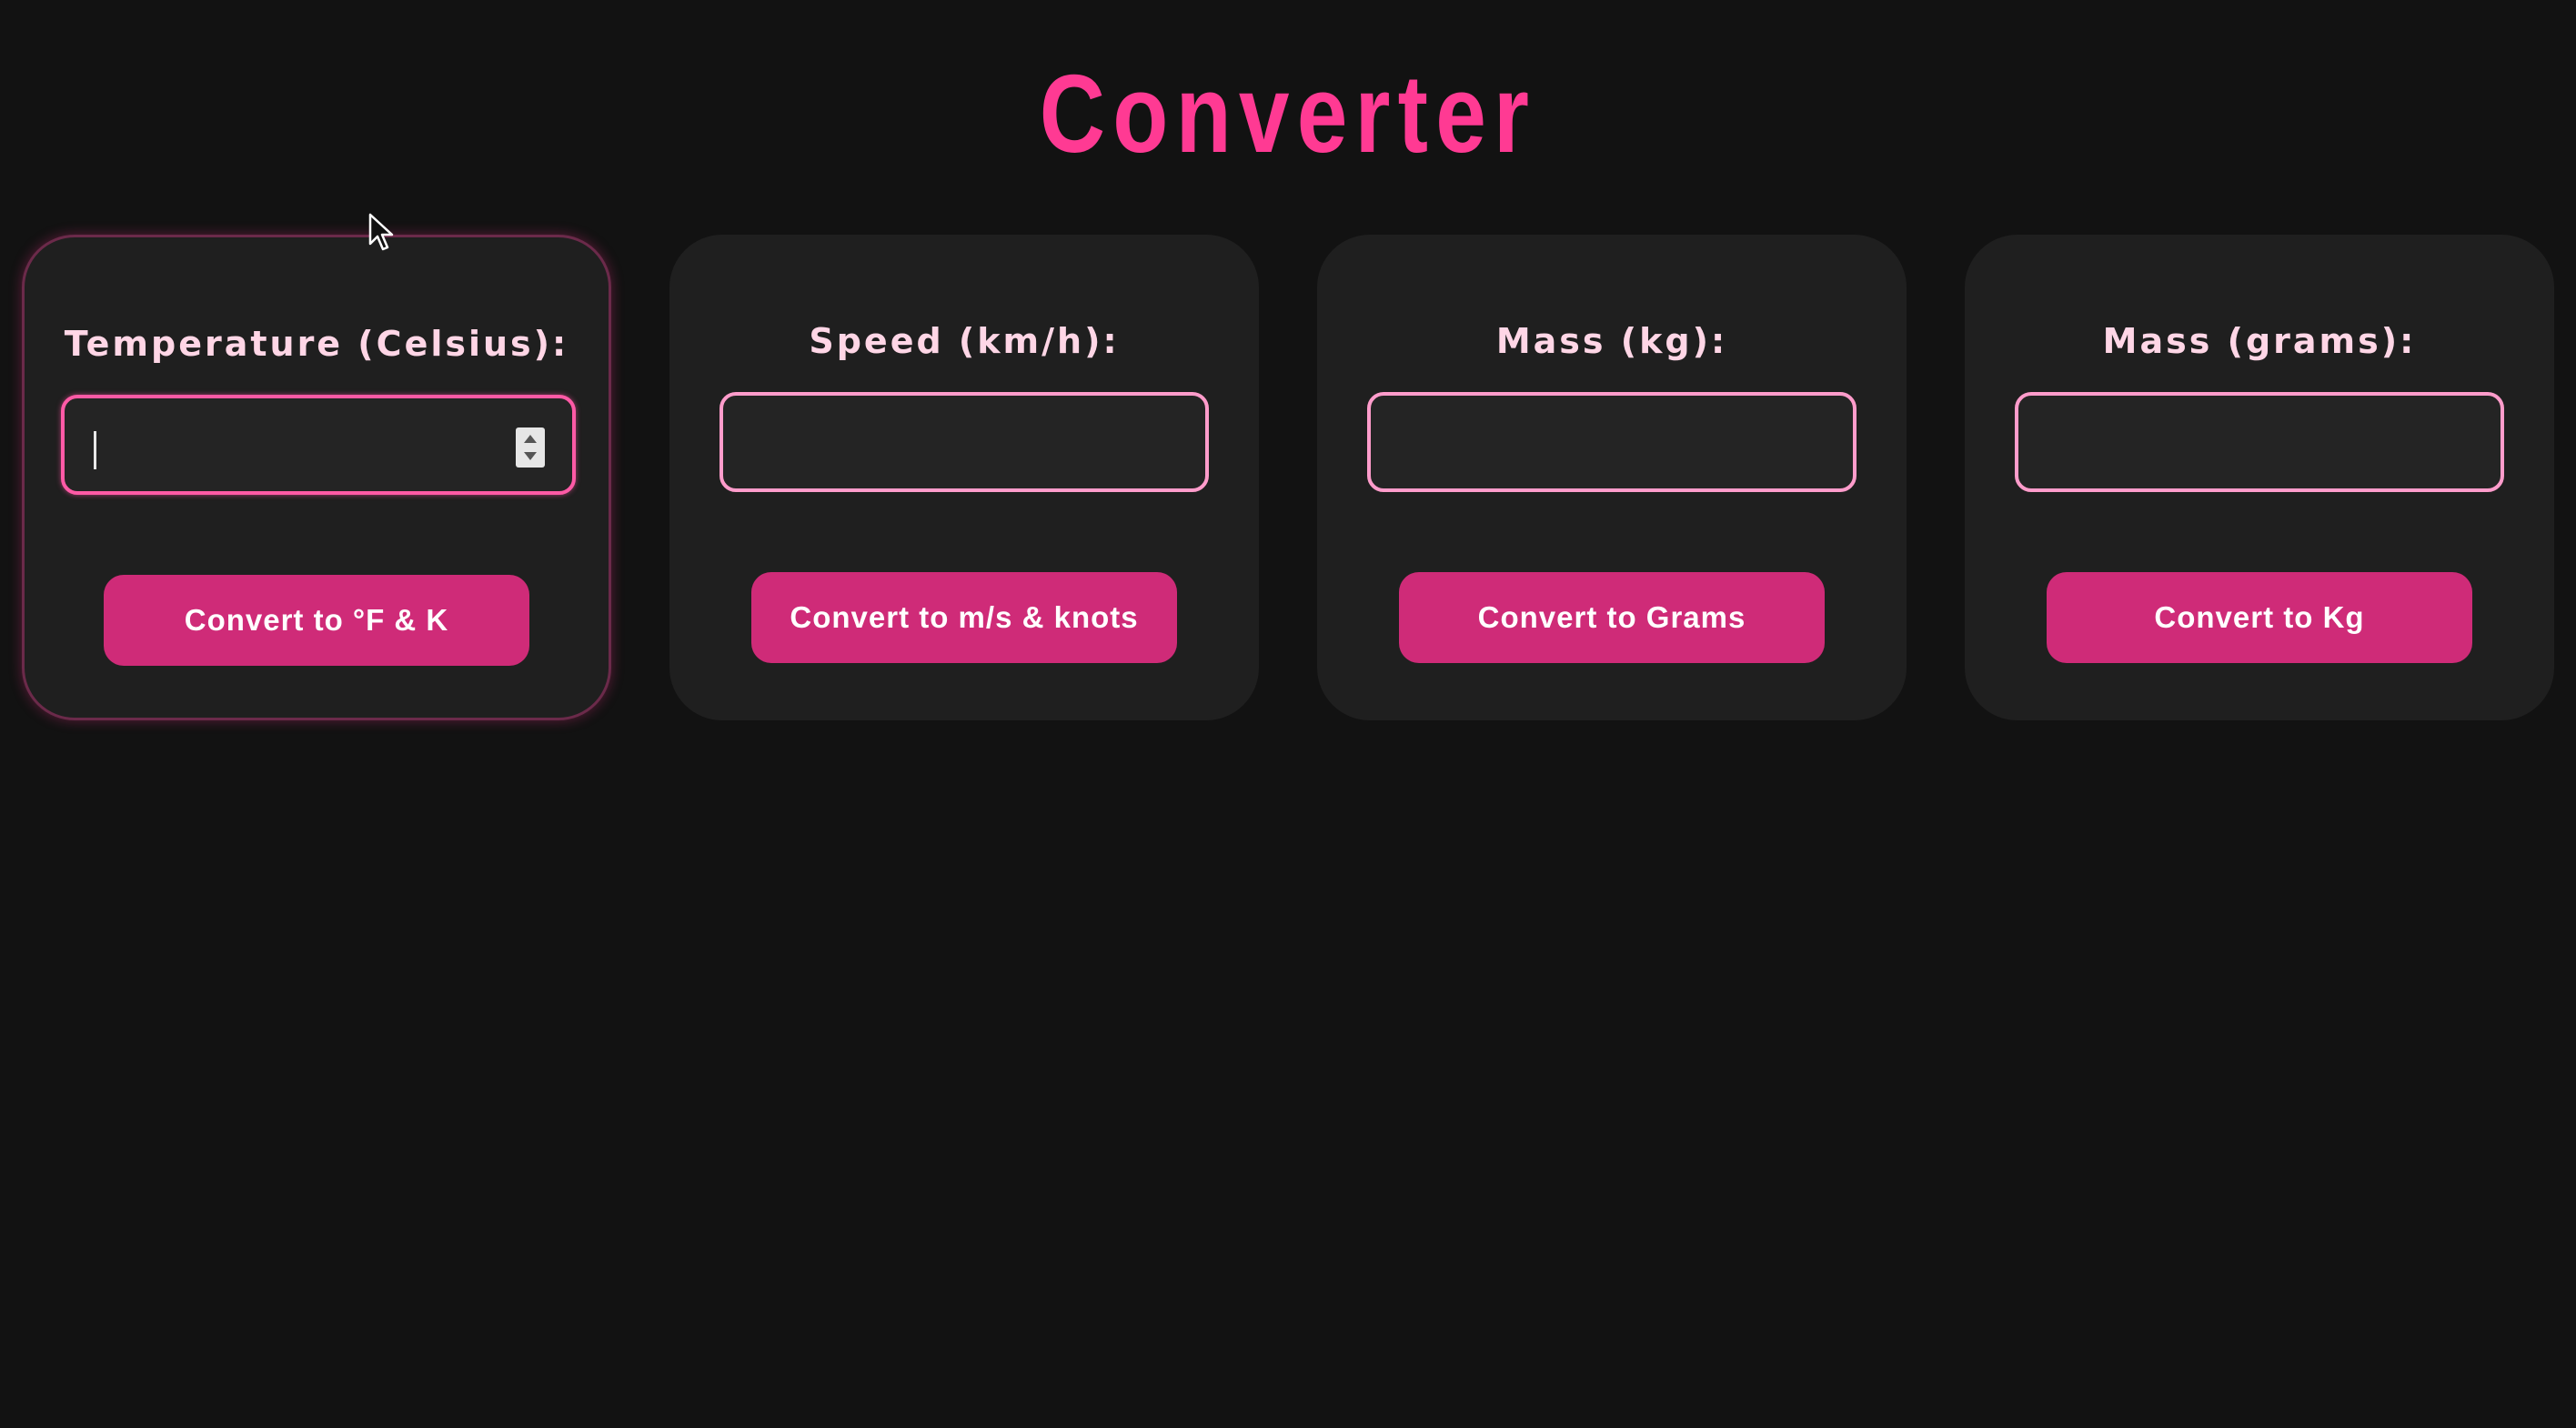 The height and width of the screenshot is (1428, 2576). What do you see at coordinates (1611, 341) in the screenshot?
I see `mass-kg-label: Mass (kg):` at bounding box center [1611, 341].